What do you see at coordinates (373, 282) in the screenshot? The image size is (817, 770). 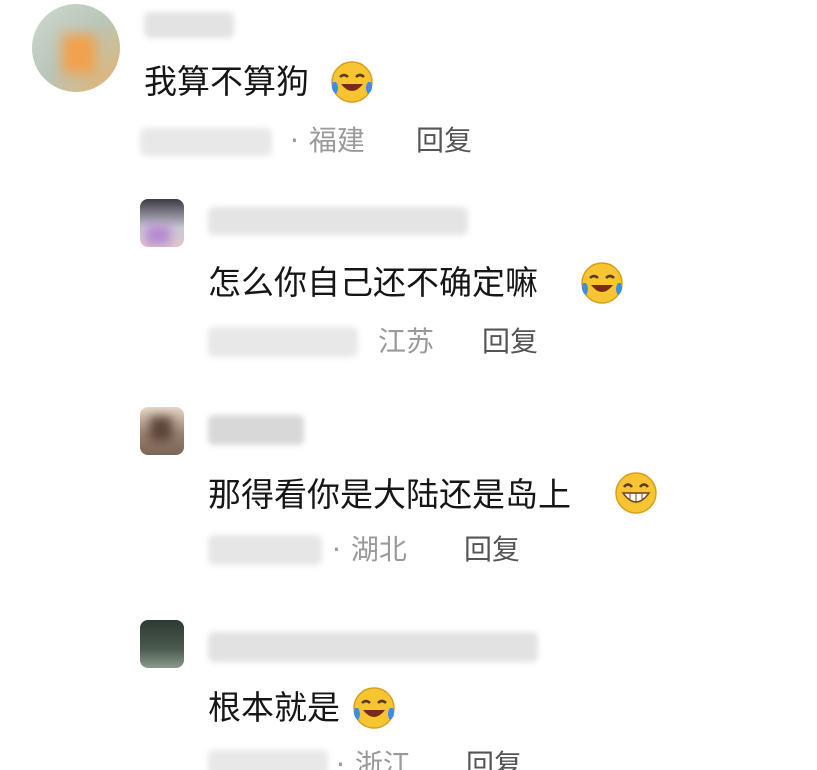 I see `comment-text: 怎么你自己还不确定嘛` at bounding box center [373, 282].